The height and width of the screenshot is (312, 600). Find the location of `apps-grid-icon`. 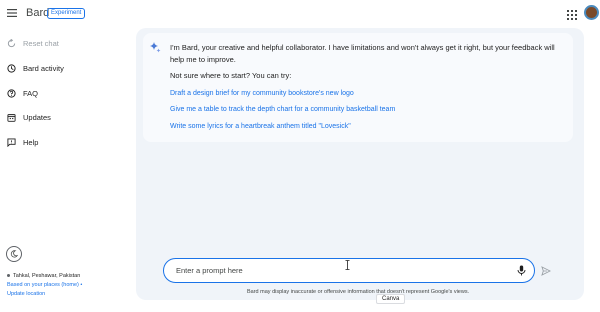

apps-grid-icon is located at coordinates (572, 15).